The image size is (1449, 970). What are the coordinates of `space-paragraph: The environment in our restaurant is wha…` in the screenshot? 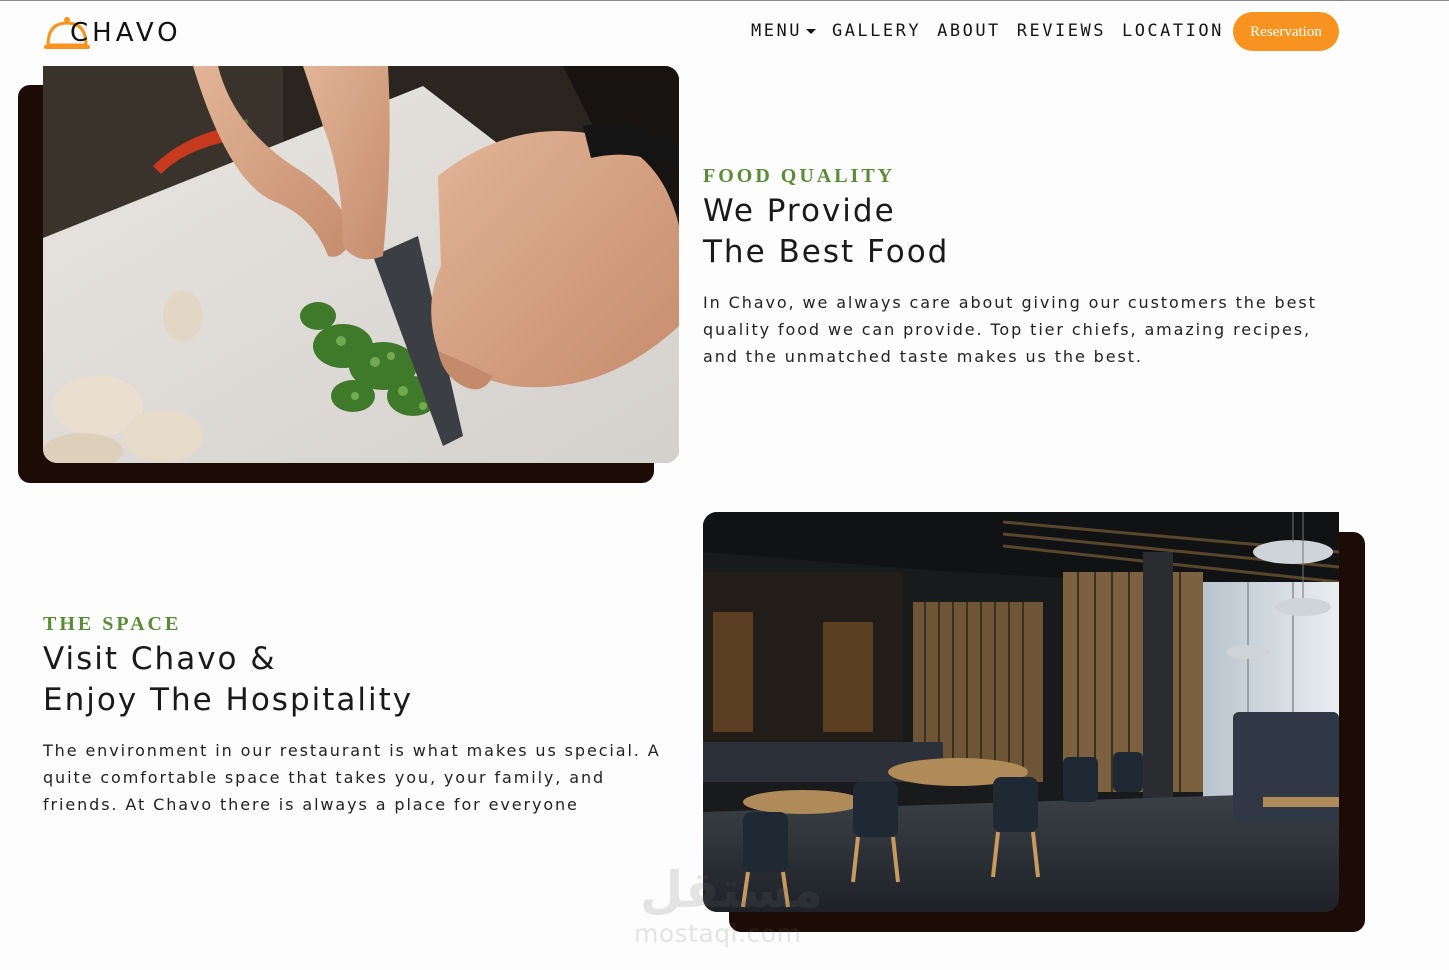 It's located at (352, 777).